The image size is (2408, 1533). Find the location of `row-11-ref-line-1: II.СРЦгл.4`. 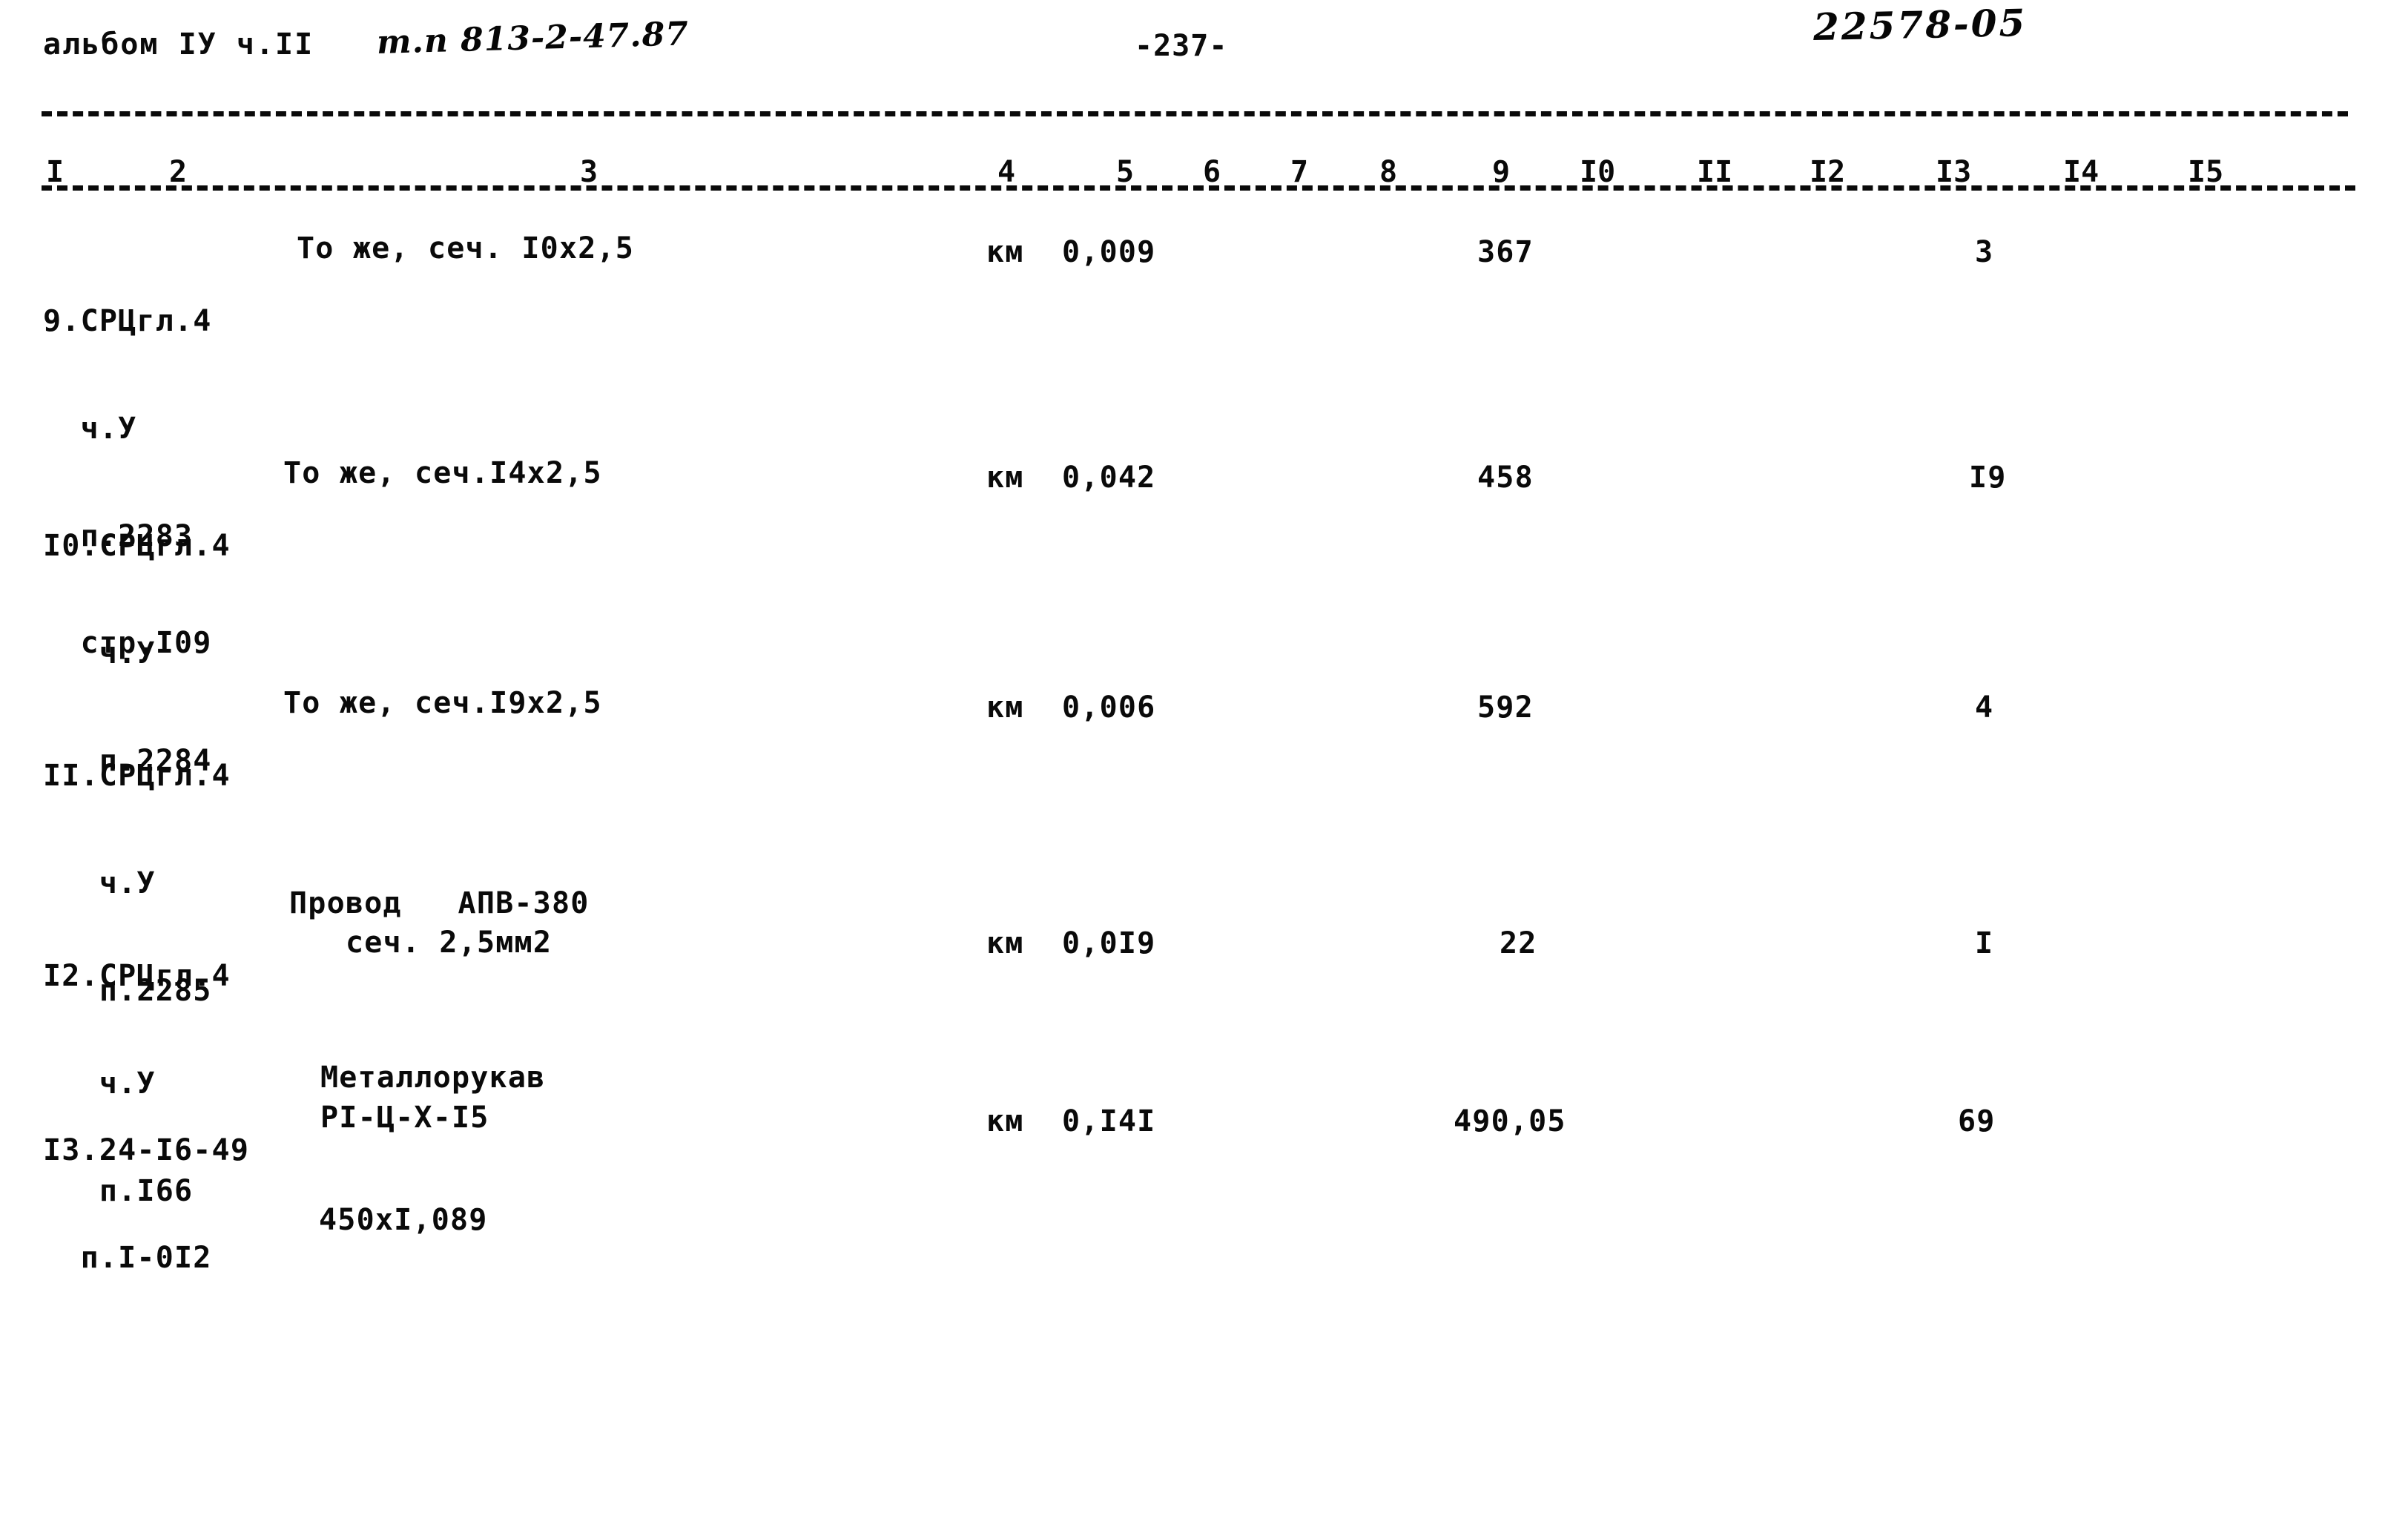

row-11-ref-line-1: II.СРЦгл.4 is located at coordinates (137, 776).